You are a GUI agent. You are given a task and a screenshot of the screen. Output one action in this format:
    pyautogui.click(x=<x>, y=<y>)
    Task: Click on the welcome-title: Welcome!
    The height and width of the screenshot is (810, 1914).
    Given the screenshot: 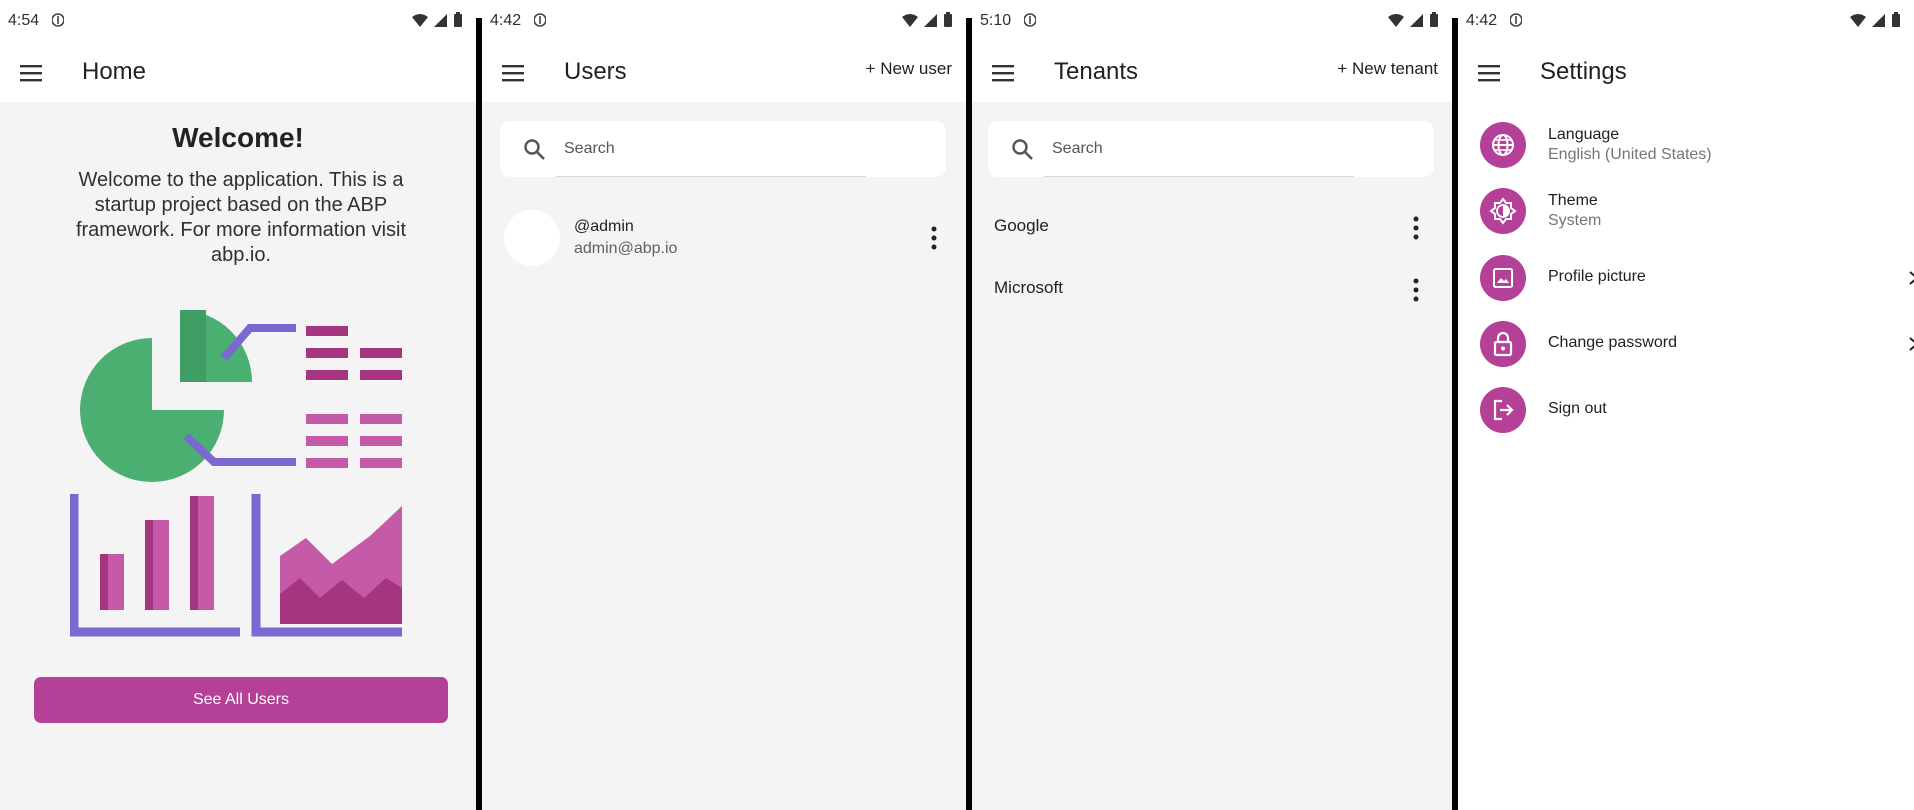 What is the action you would take?
    pyautogui.click(x=238, y=137)
    